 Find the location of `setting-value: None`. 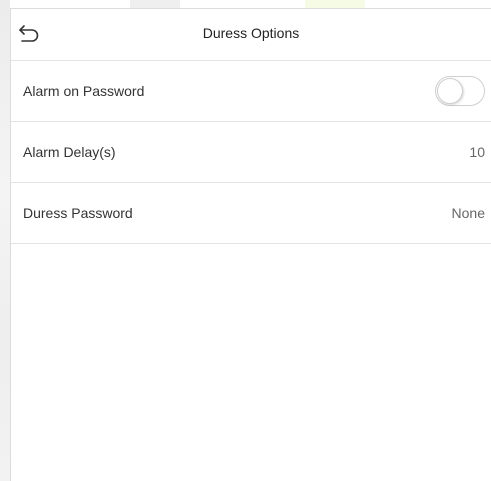

setting-value: None is located at coordinates (468, 213).